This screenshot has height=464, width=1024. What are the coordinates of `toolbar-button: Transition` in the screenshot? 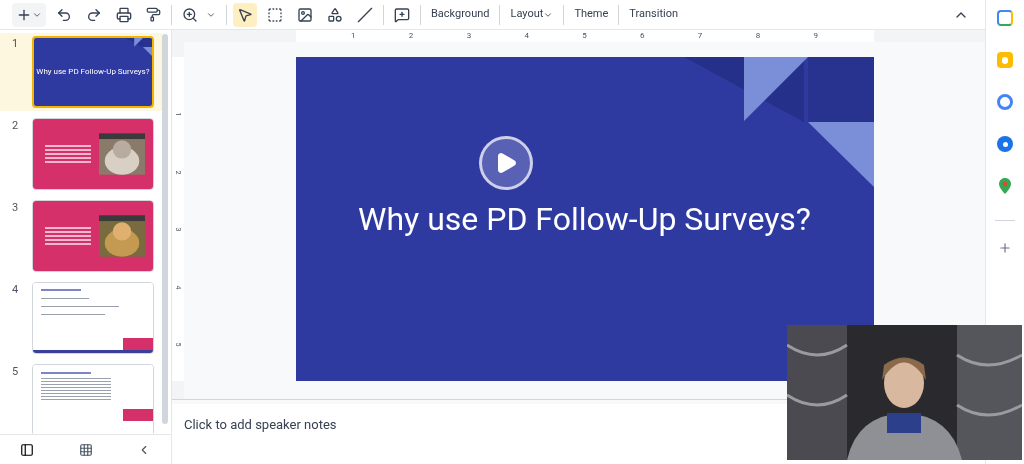 It's located at (654, 14).